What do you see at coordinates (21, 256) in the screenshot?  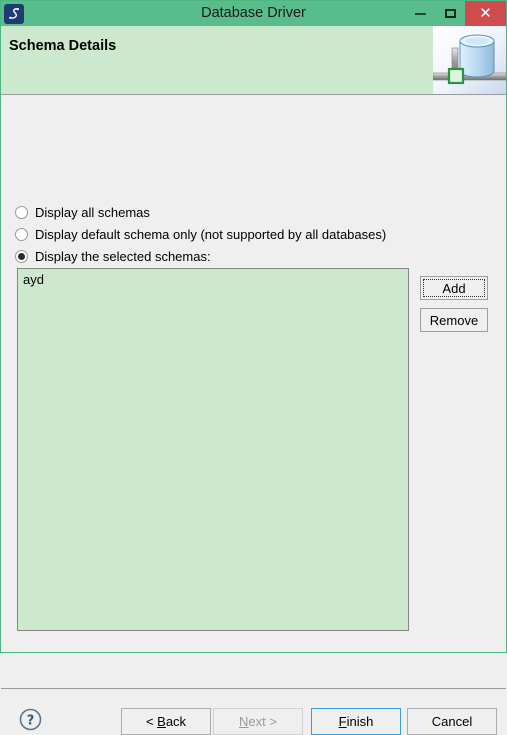 I see `radio-icon-checked` at bounding box center [21, 256].